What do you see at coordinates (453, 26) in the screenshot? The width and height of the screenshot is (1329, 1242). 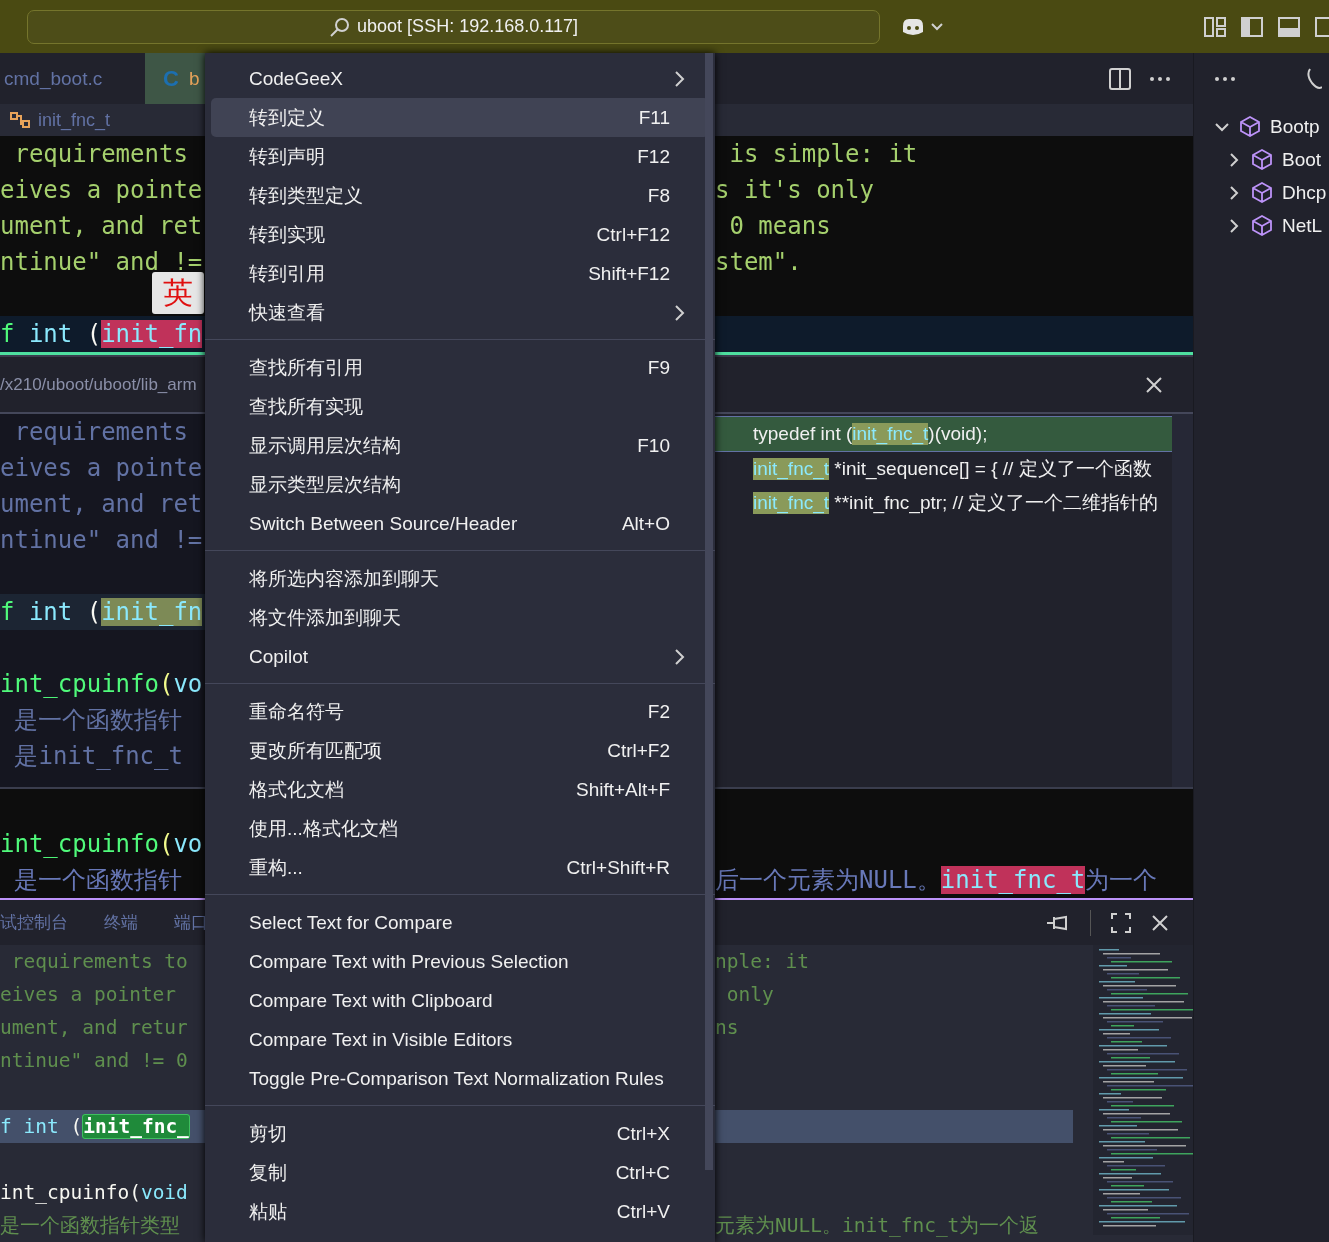 I see `search-field: uboot [SSH: 192.168.0.117]` at bounding box center [453, 26].